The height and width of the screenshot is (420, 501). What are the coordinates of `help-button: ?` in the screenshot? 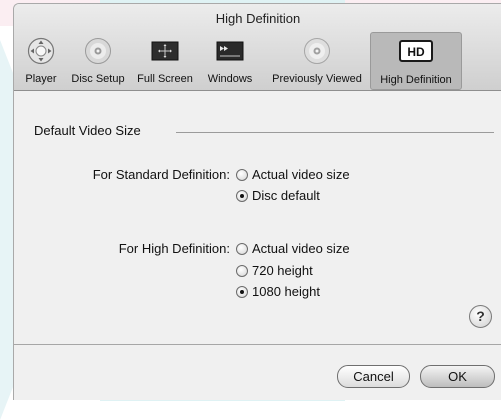 It's located at (480, 316).